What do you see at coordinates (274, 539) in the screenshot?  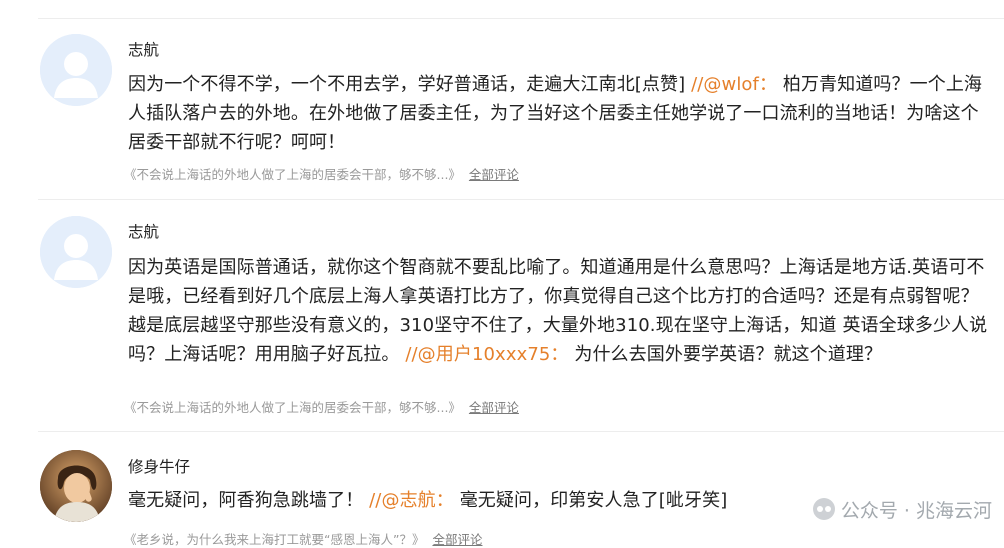 I see `source-article-link: 《老乡说，为什么我来上海打工就要“感恩上海人”？》` at bounding box center [274, 539].